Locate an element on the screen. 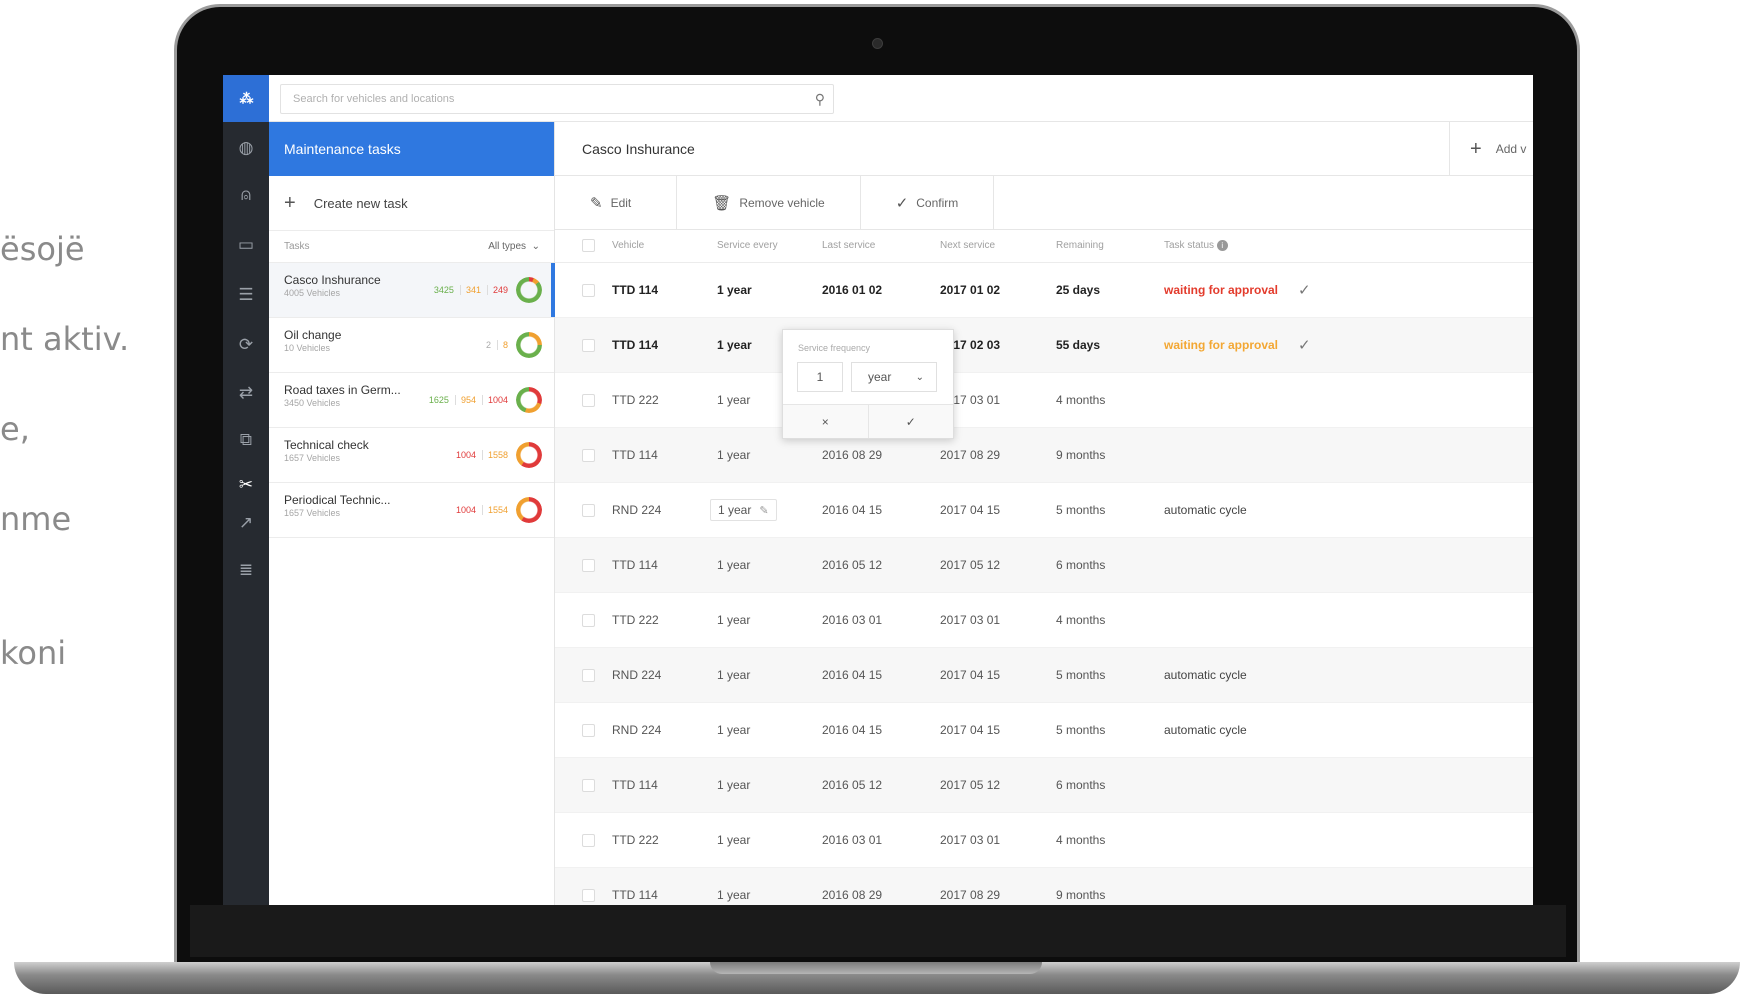 This screenshot has height=994, width=1742. cell-service-every: 1 year ✎ is located at coordinates (766, 510).